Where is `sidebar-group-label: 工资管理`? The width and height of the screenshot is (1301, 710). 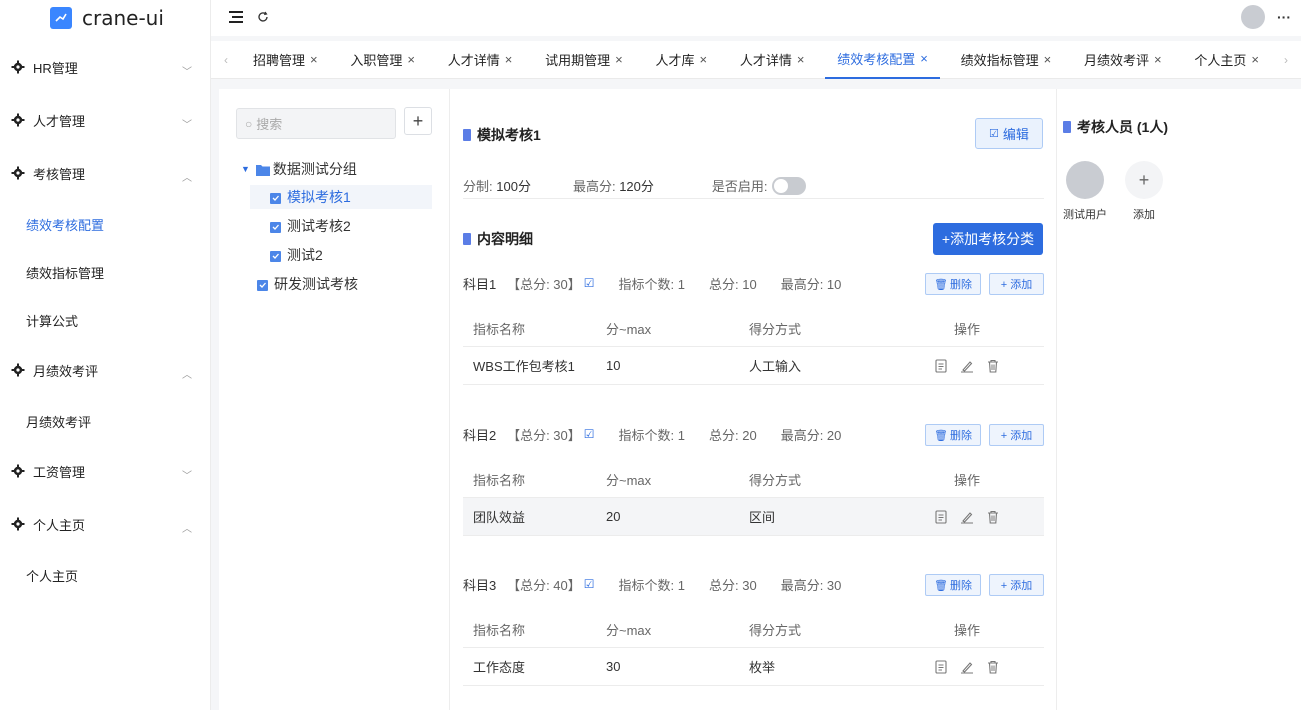 sidebar-group-label: 工资管理 is located at coordinates (59, 472).